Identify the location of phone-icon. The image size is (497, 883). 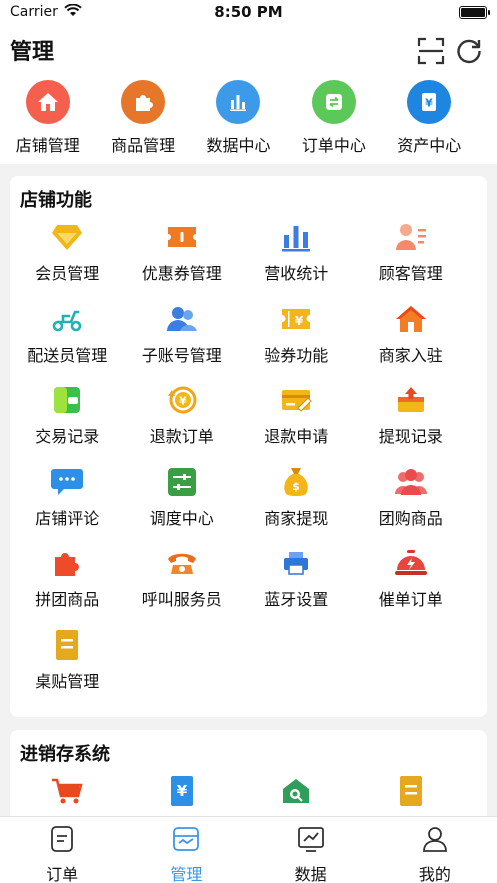
(182, 563).